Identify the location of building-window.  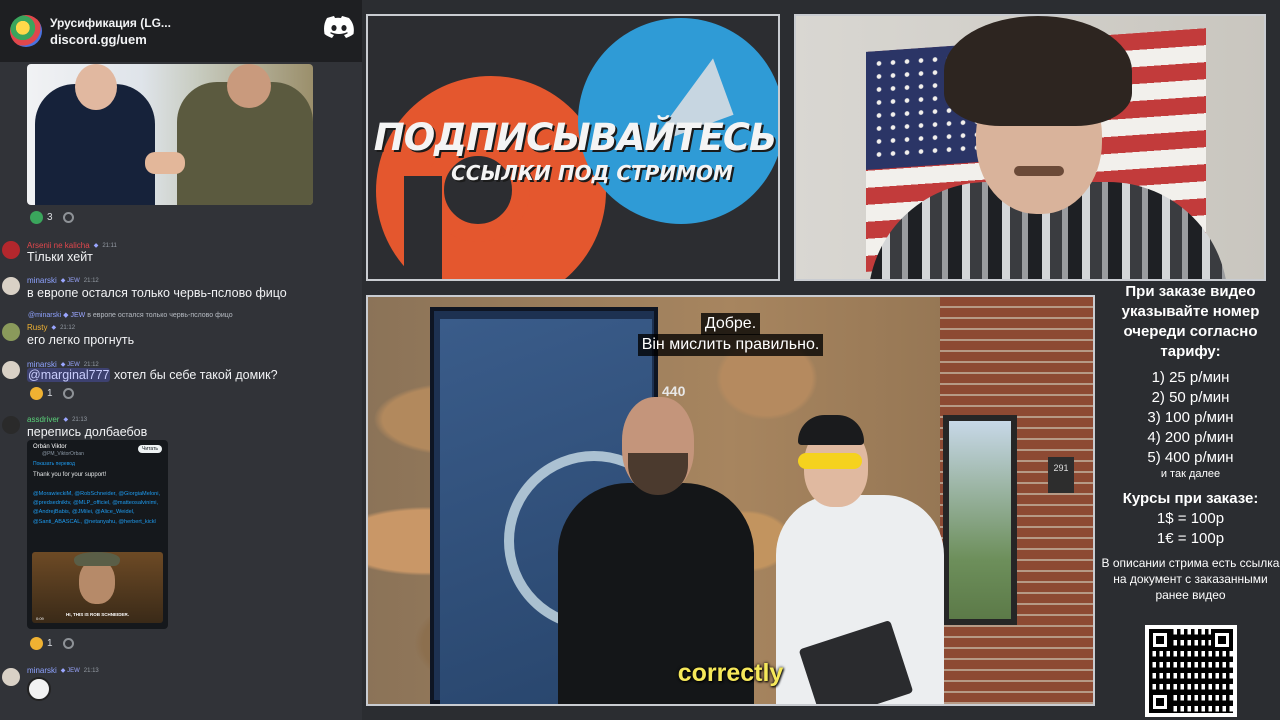
(980, 520).